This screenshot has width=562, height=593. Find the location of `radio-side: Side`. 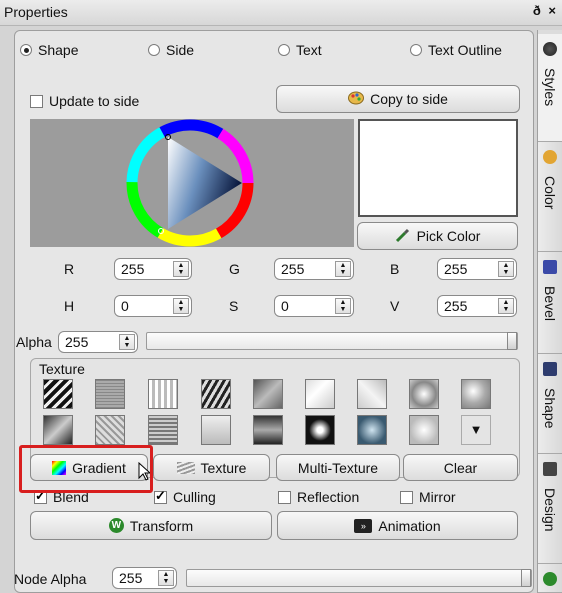

radio-side: Side is located at coordinates (171, 50).